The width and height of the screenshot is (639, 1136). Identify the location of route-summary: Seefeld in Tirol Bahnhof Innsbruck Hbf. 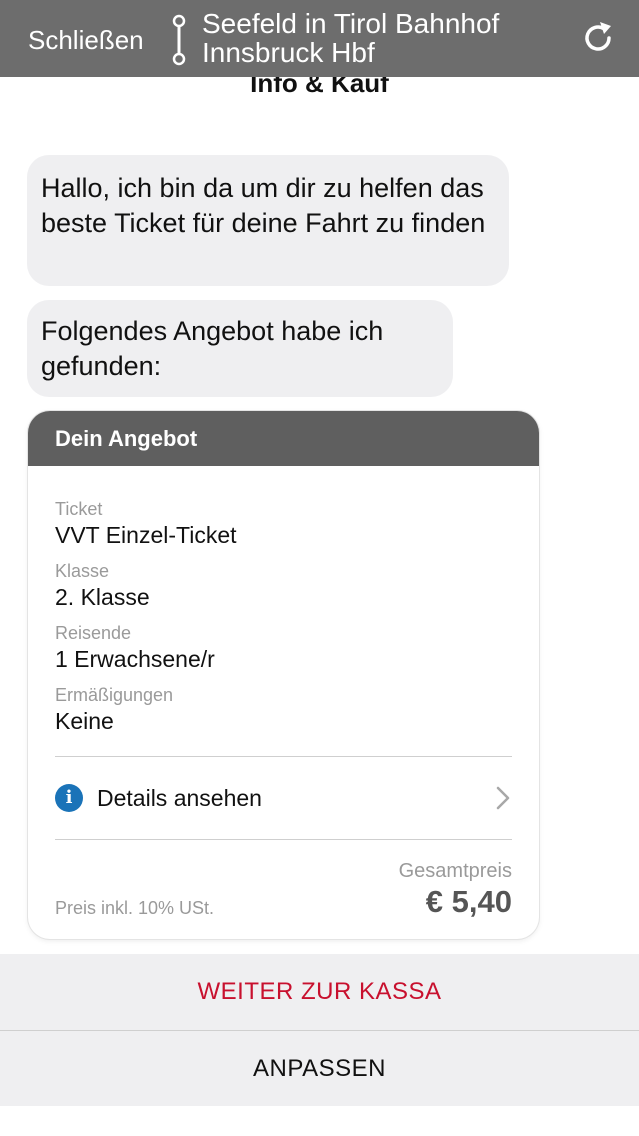
(350, 38).